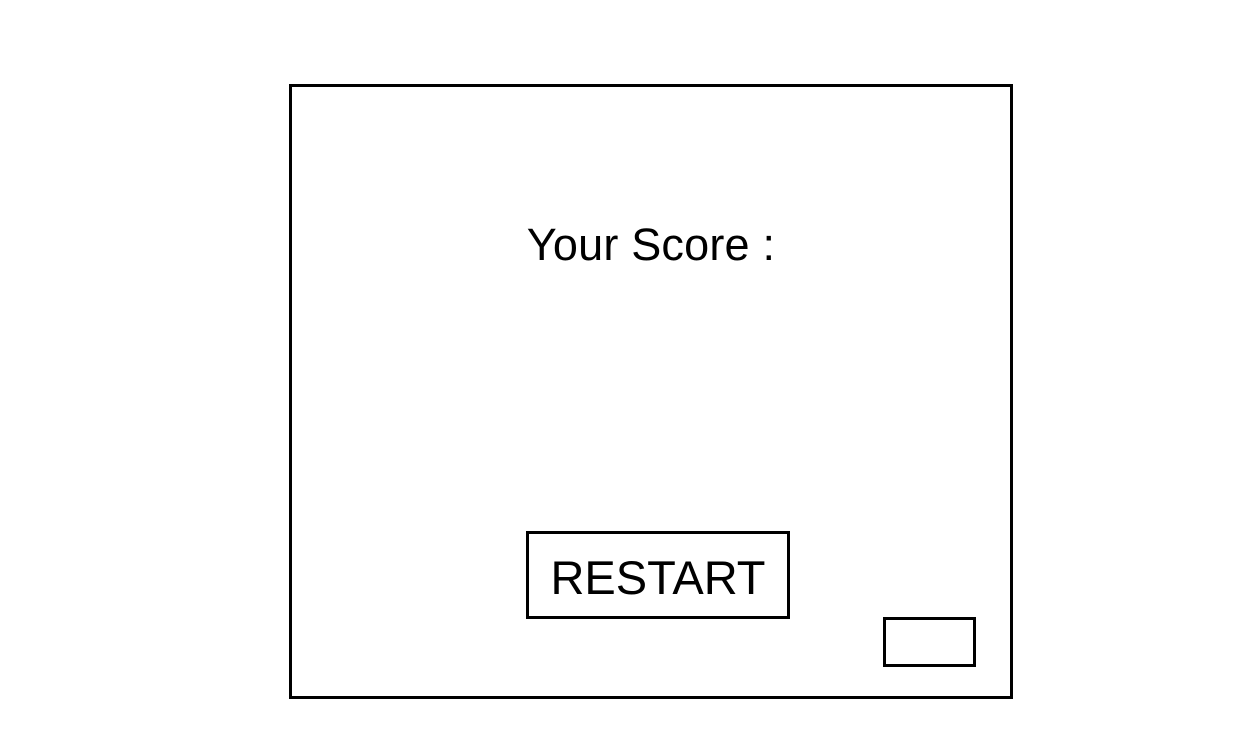 This screenshot has width=1241, height=744. I want to click on corner-button, so click(929, 642).